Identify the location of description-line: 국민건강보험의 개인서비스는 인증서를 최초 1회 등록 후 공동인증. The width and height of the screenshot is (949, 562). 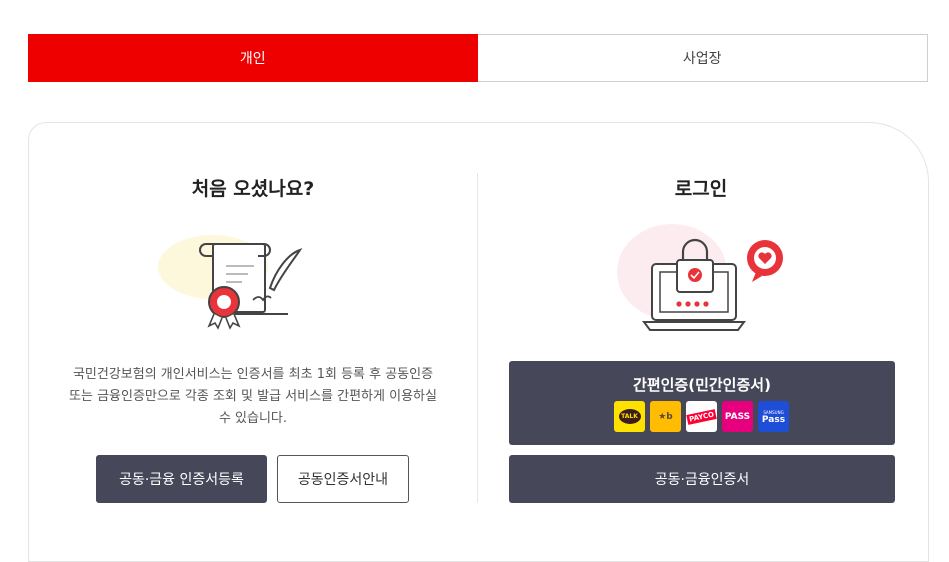
(253, 374).